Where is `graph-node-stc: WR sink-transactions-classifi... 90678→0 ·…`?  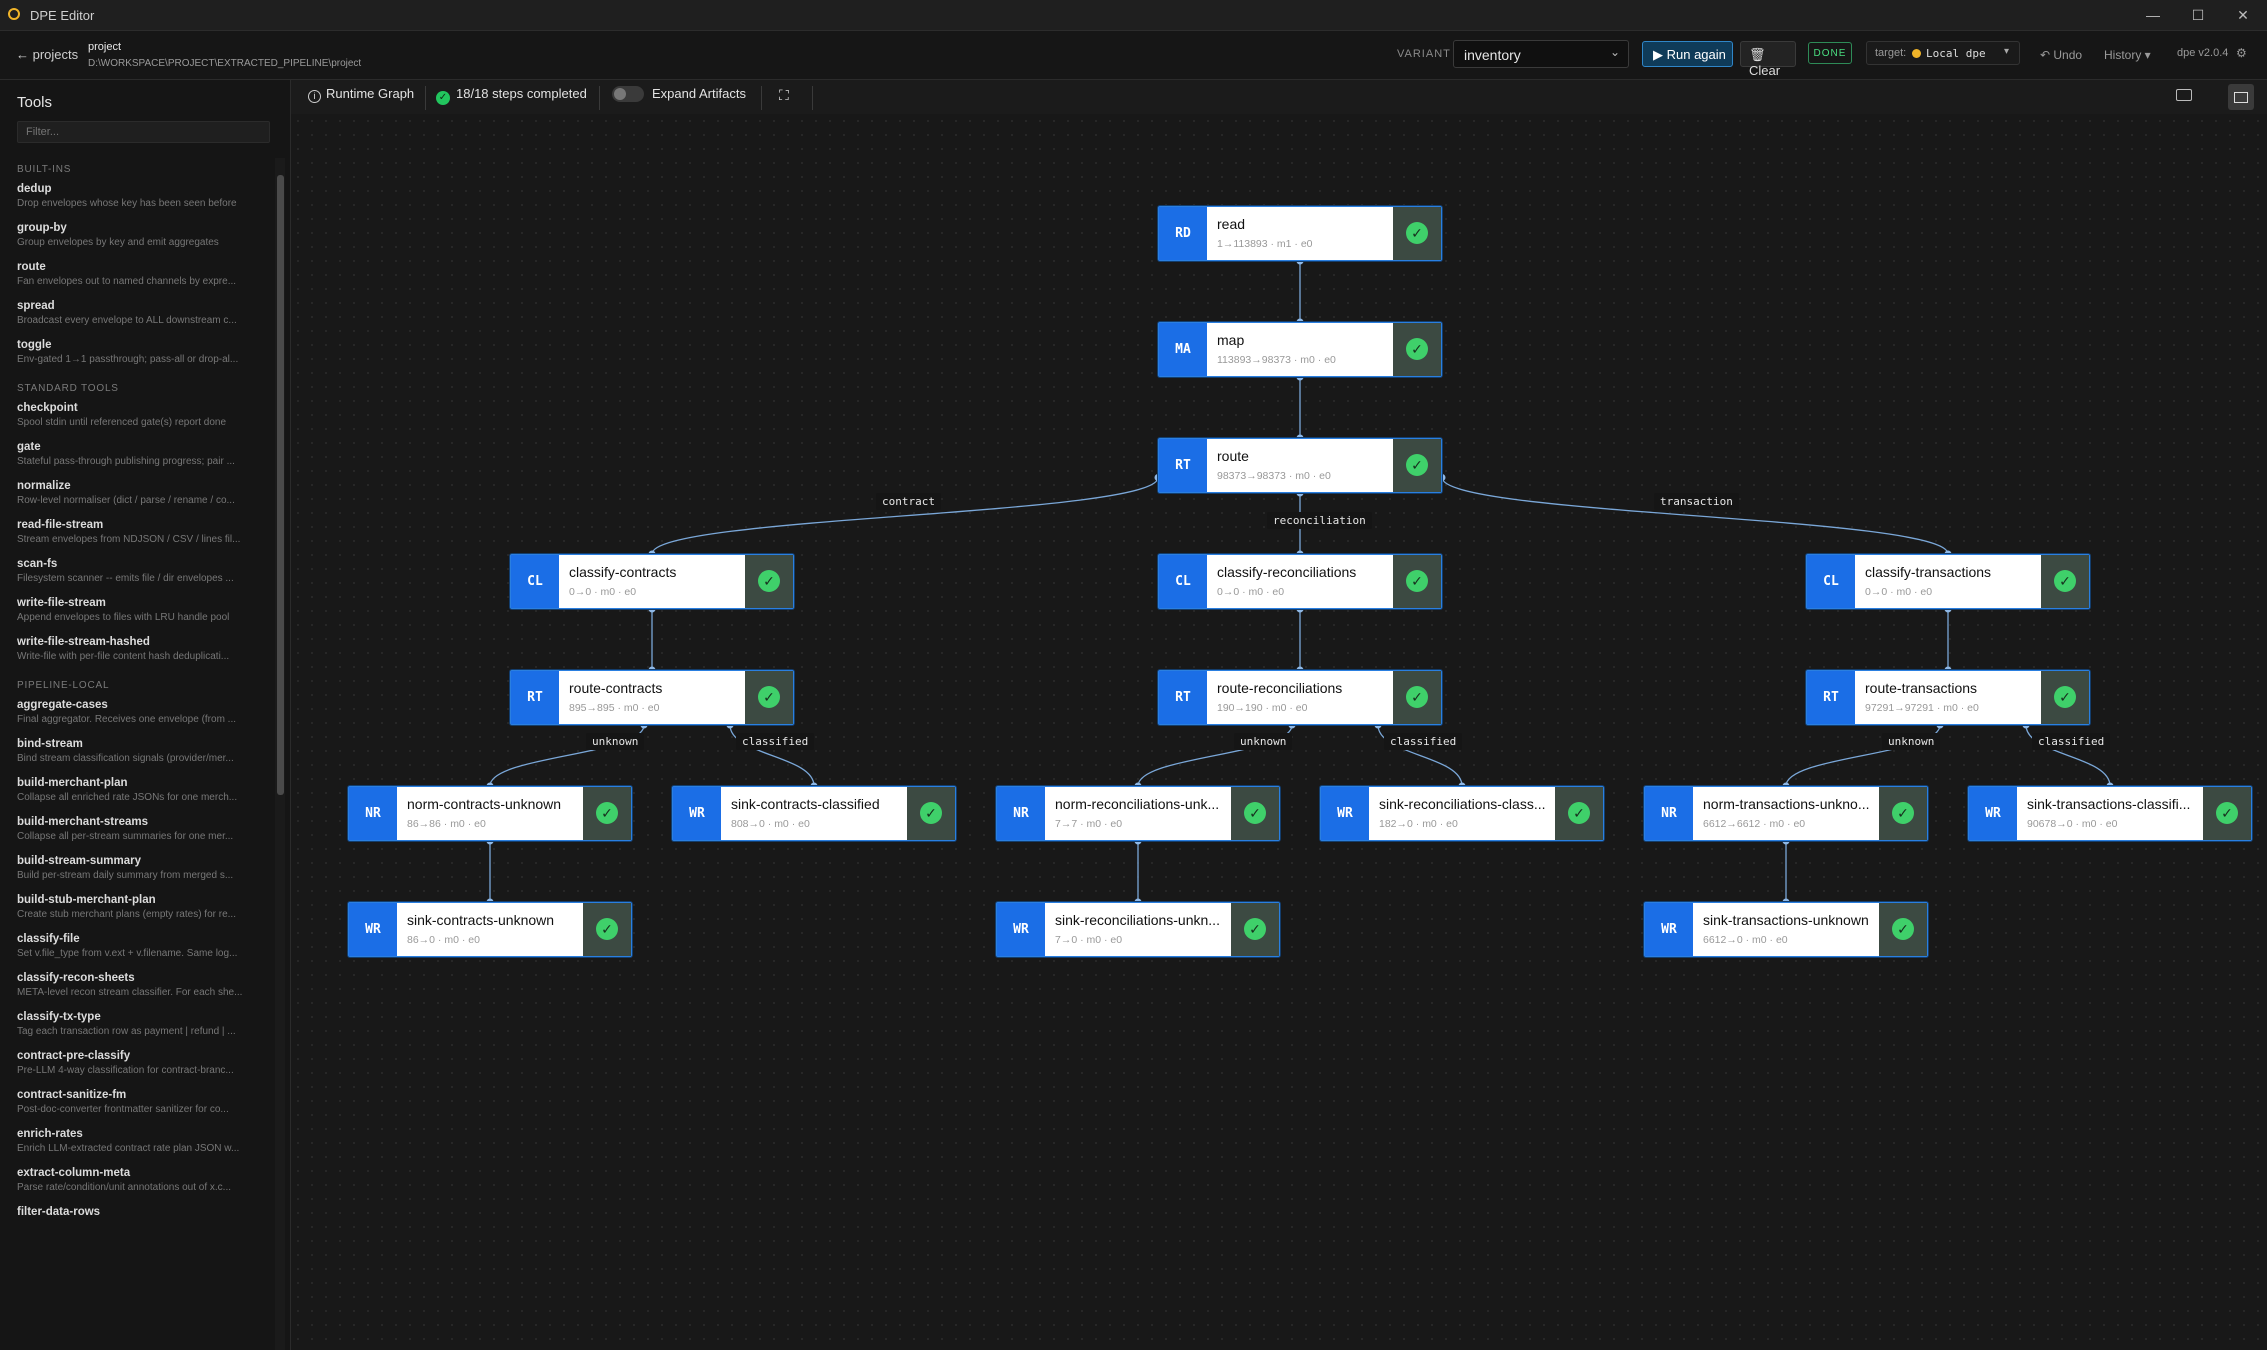
graph-node-stc: WR sink-transactions-classifi... 90678→0 ·… is located at coordinates (2110, 813).